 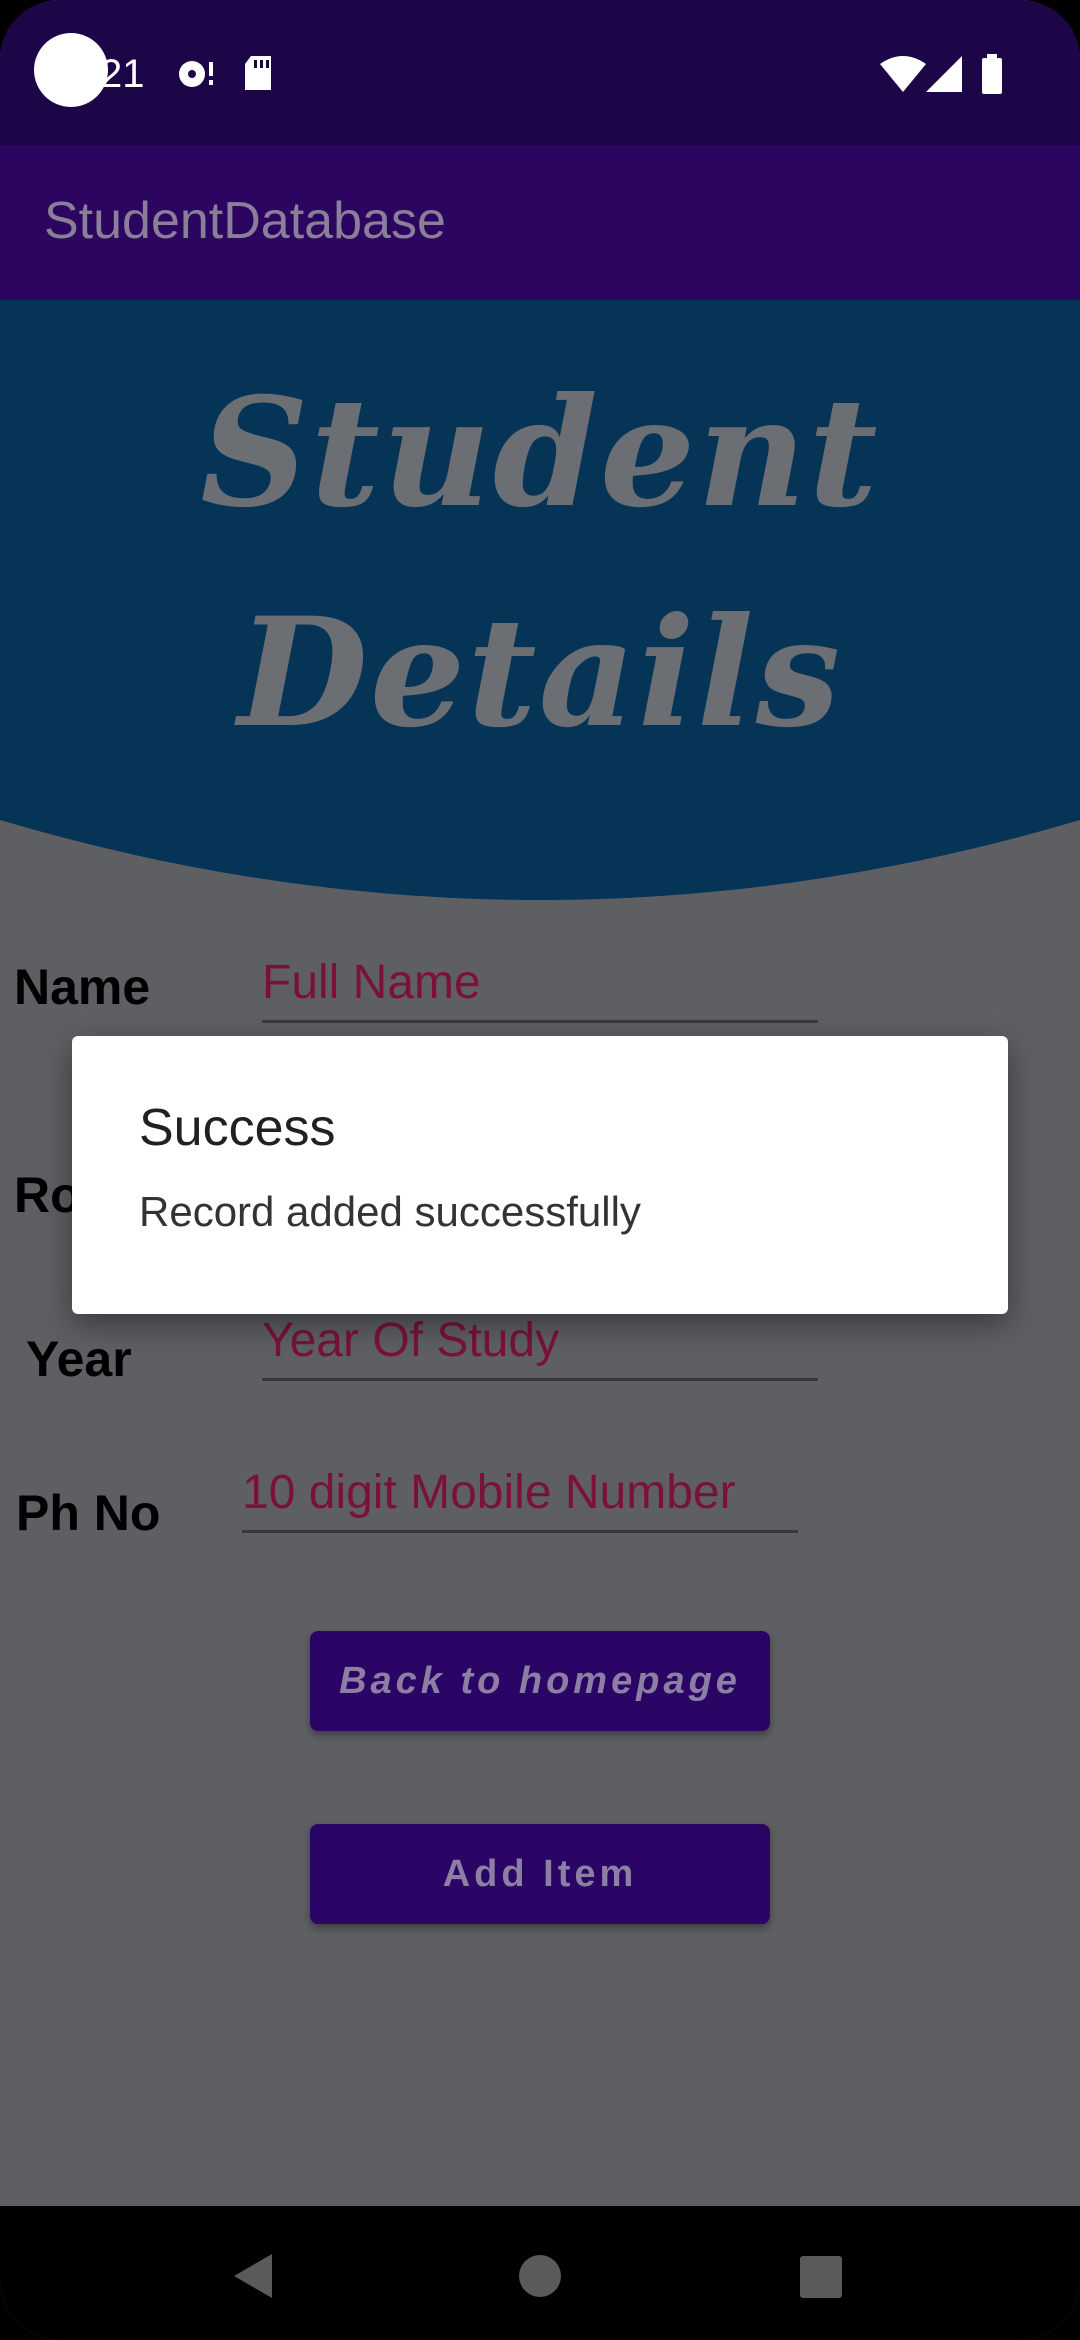 I want to click on signal-icon, so click(x=944, y=74).